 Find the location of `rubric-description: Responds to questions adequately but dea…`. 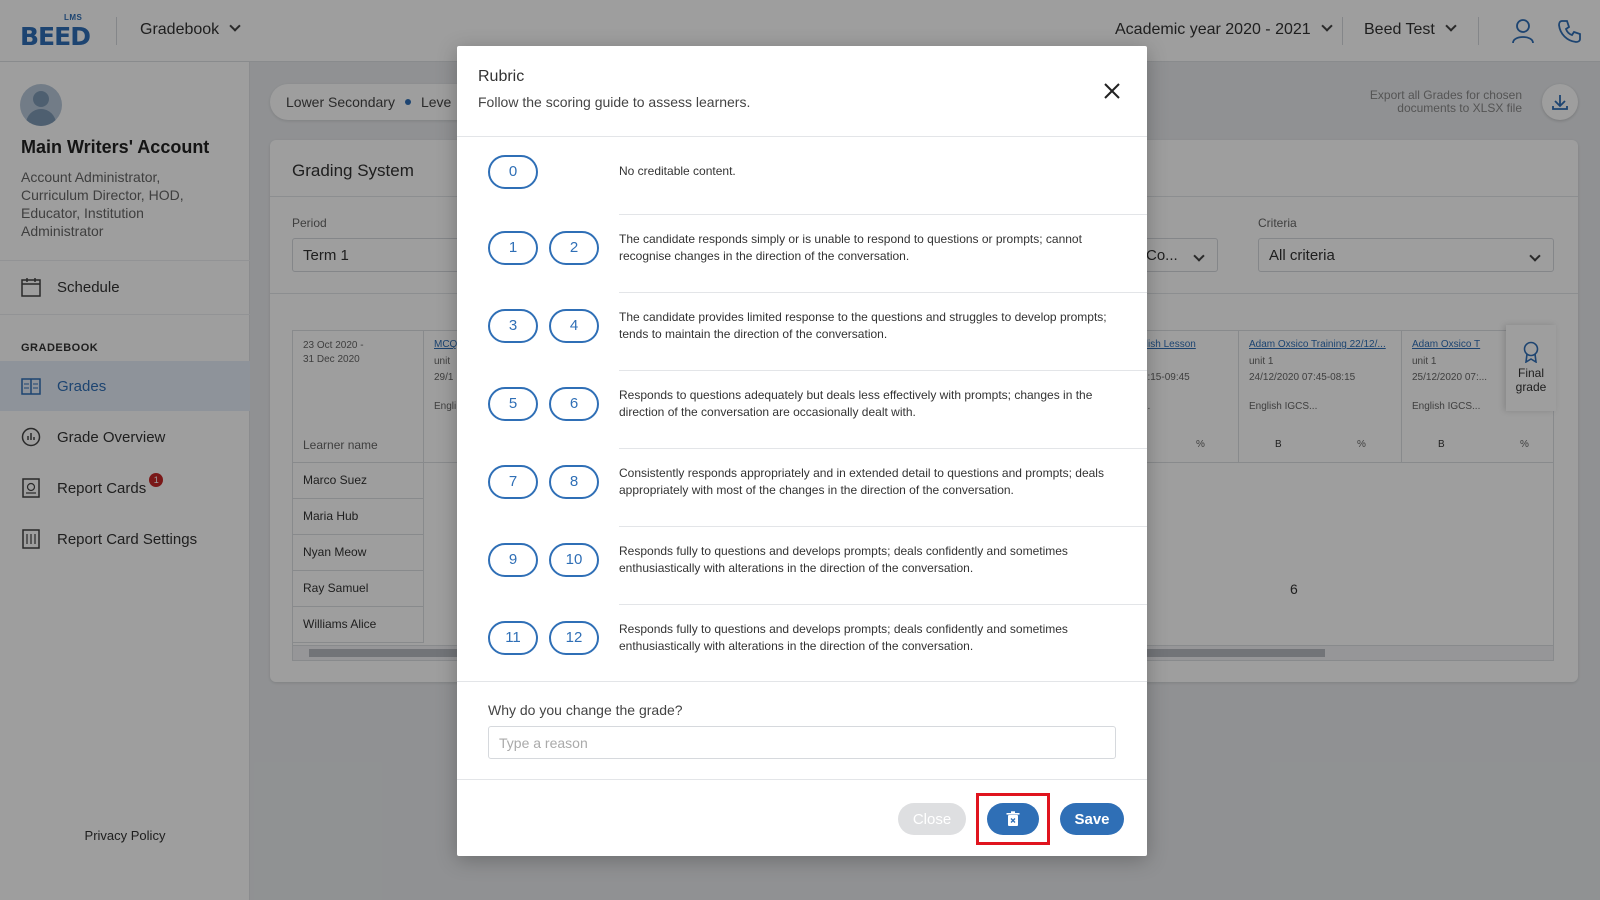

rubric-description: Responds to questions adequately but dea… is located at coordinates (856, 403).